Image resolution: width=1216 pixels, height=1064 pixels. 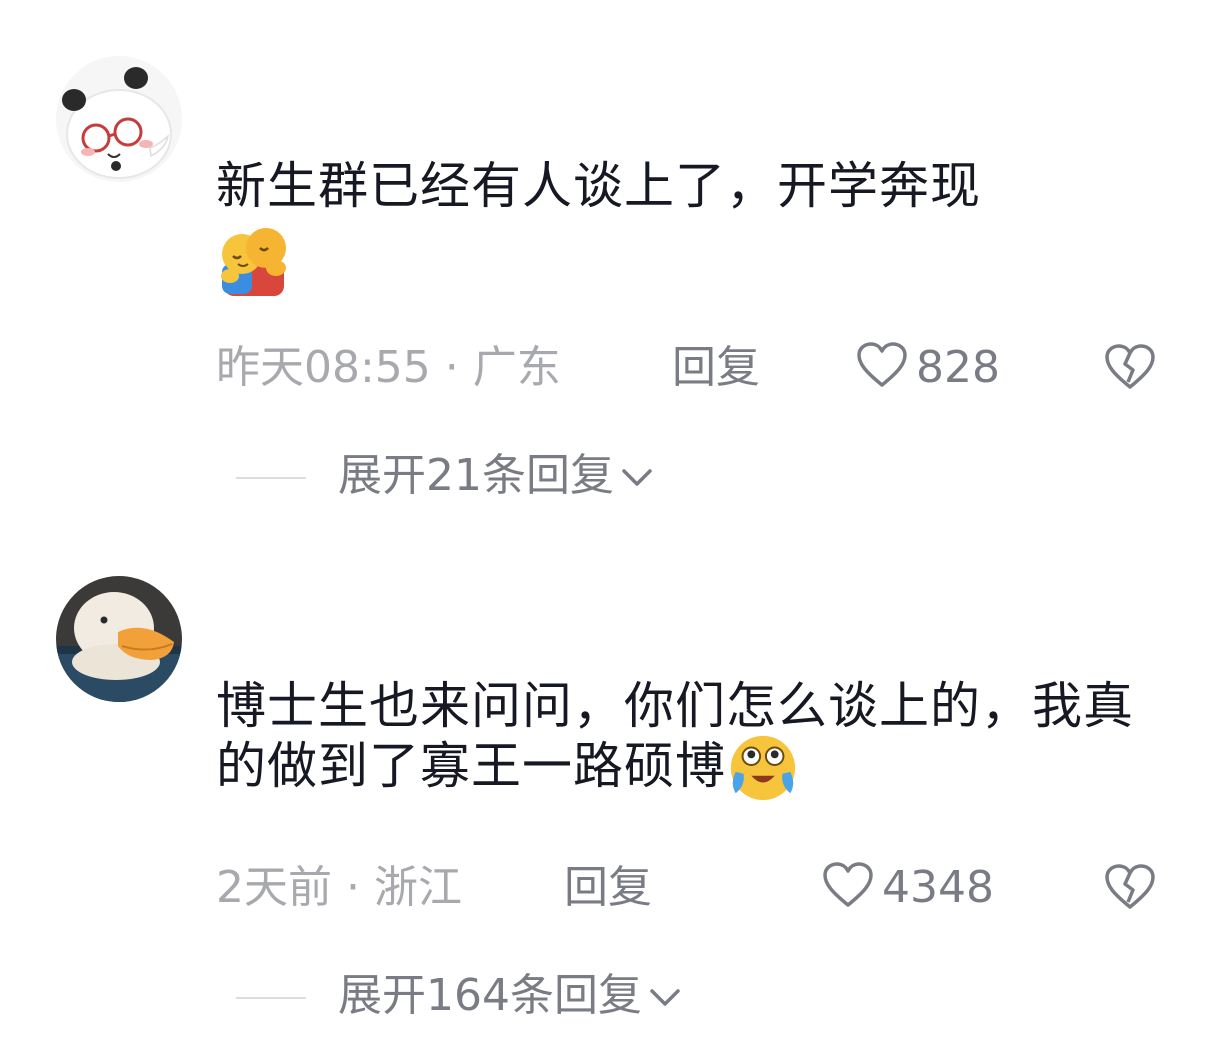 What do you see at coordinates (339, 887) in the screenshot?
I see `comment-time-location: 2天前 · 浙江` at bounding box center [339, 887].